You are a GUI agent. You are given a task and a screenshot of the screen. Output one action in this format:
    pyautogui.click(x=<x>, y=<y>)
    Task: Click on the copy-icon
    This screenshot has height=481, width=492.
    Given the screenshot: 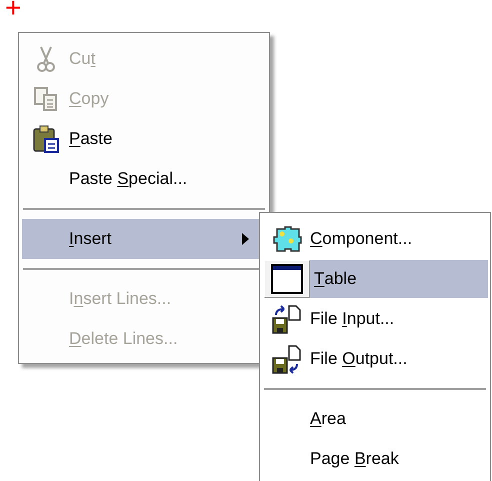 What is the action you would take?
    pyautogui.click(x=45, y=99)
    